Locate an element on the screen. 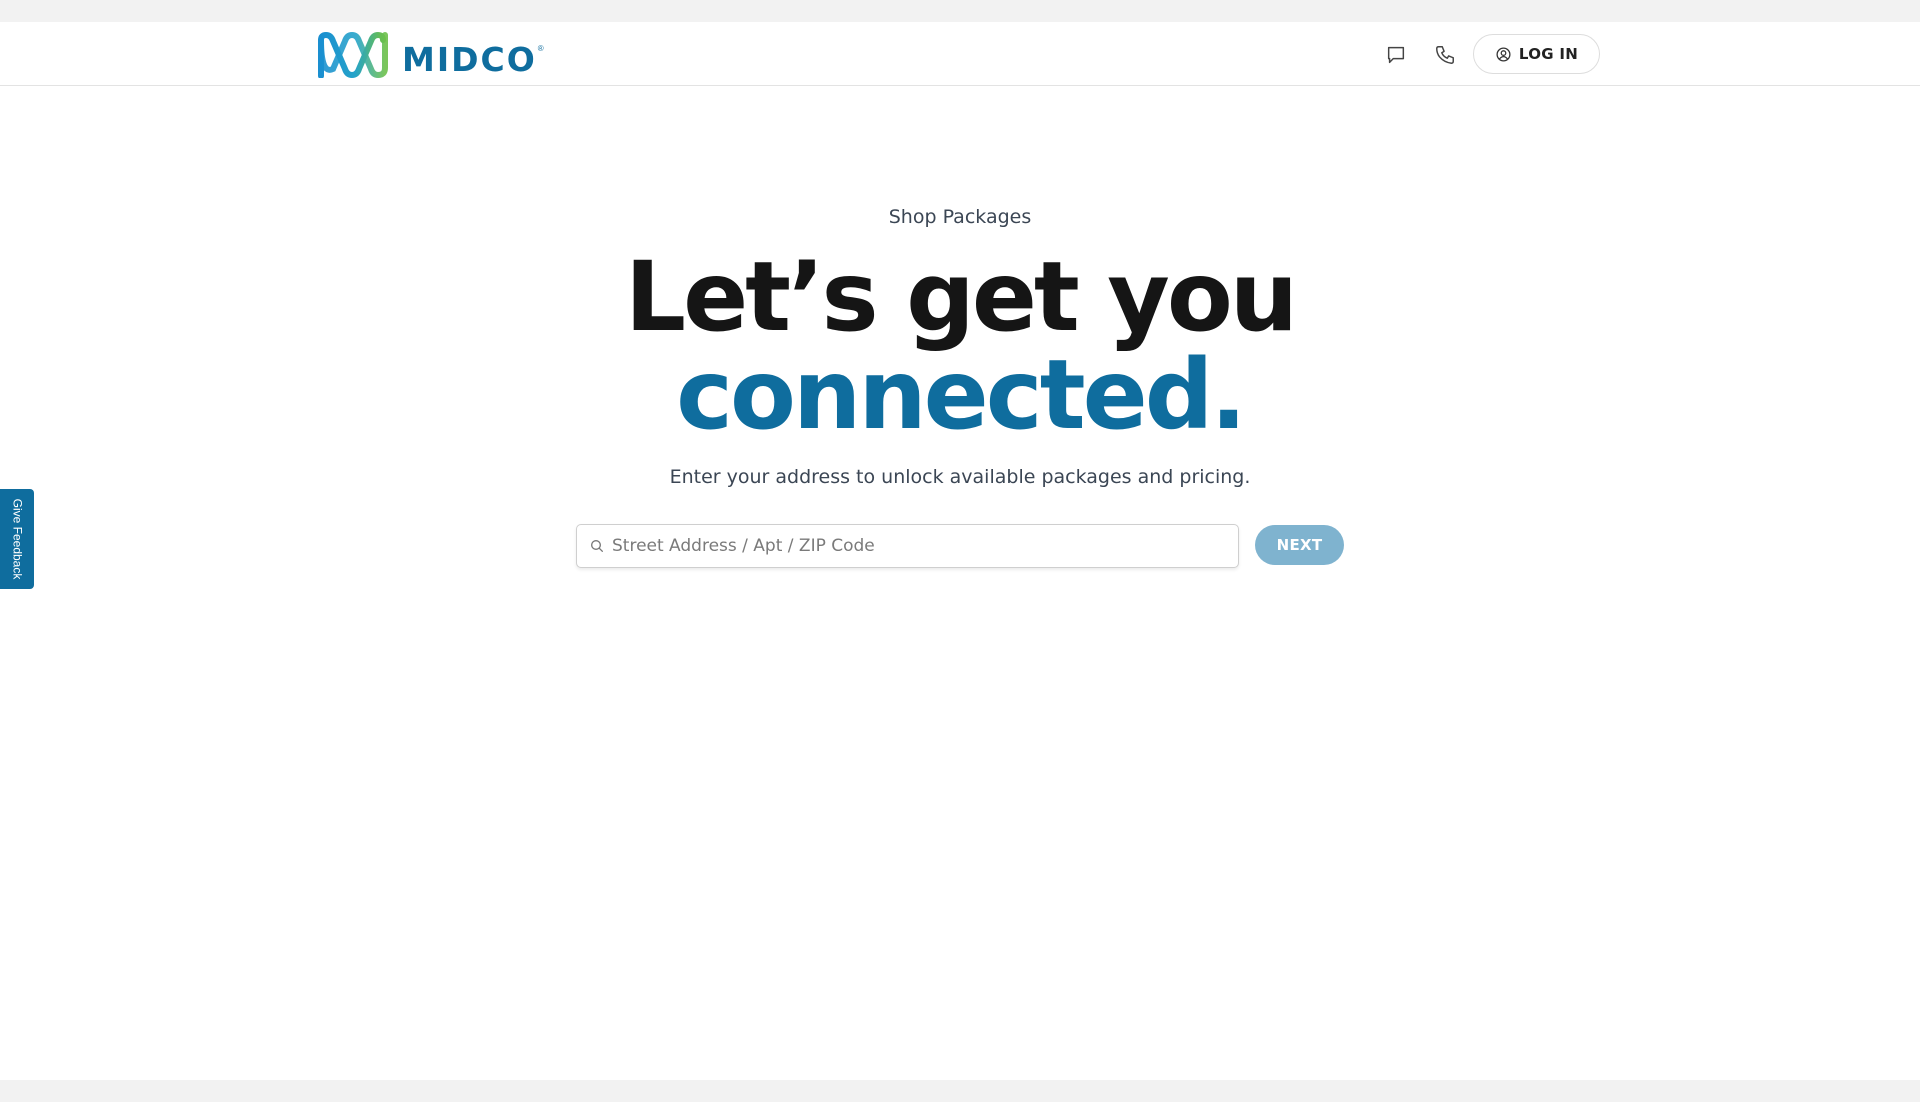 The height and width of the screenshot is (1102, 1920). eyebrow-text: Shop Packages is located at coordinates (960, 217).